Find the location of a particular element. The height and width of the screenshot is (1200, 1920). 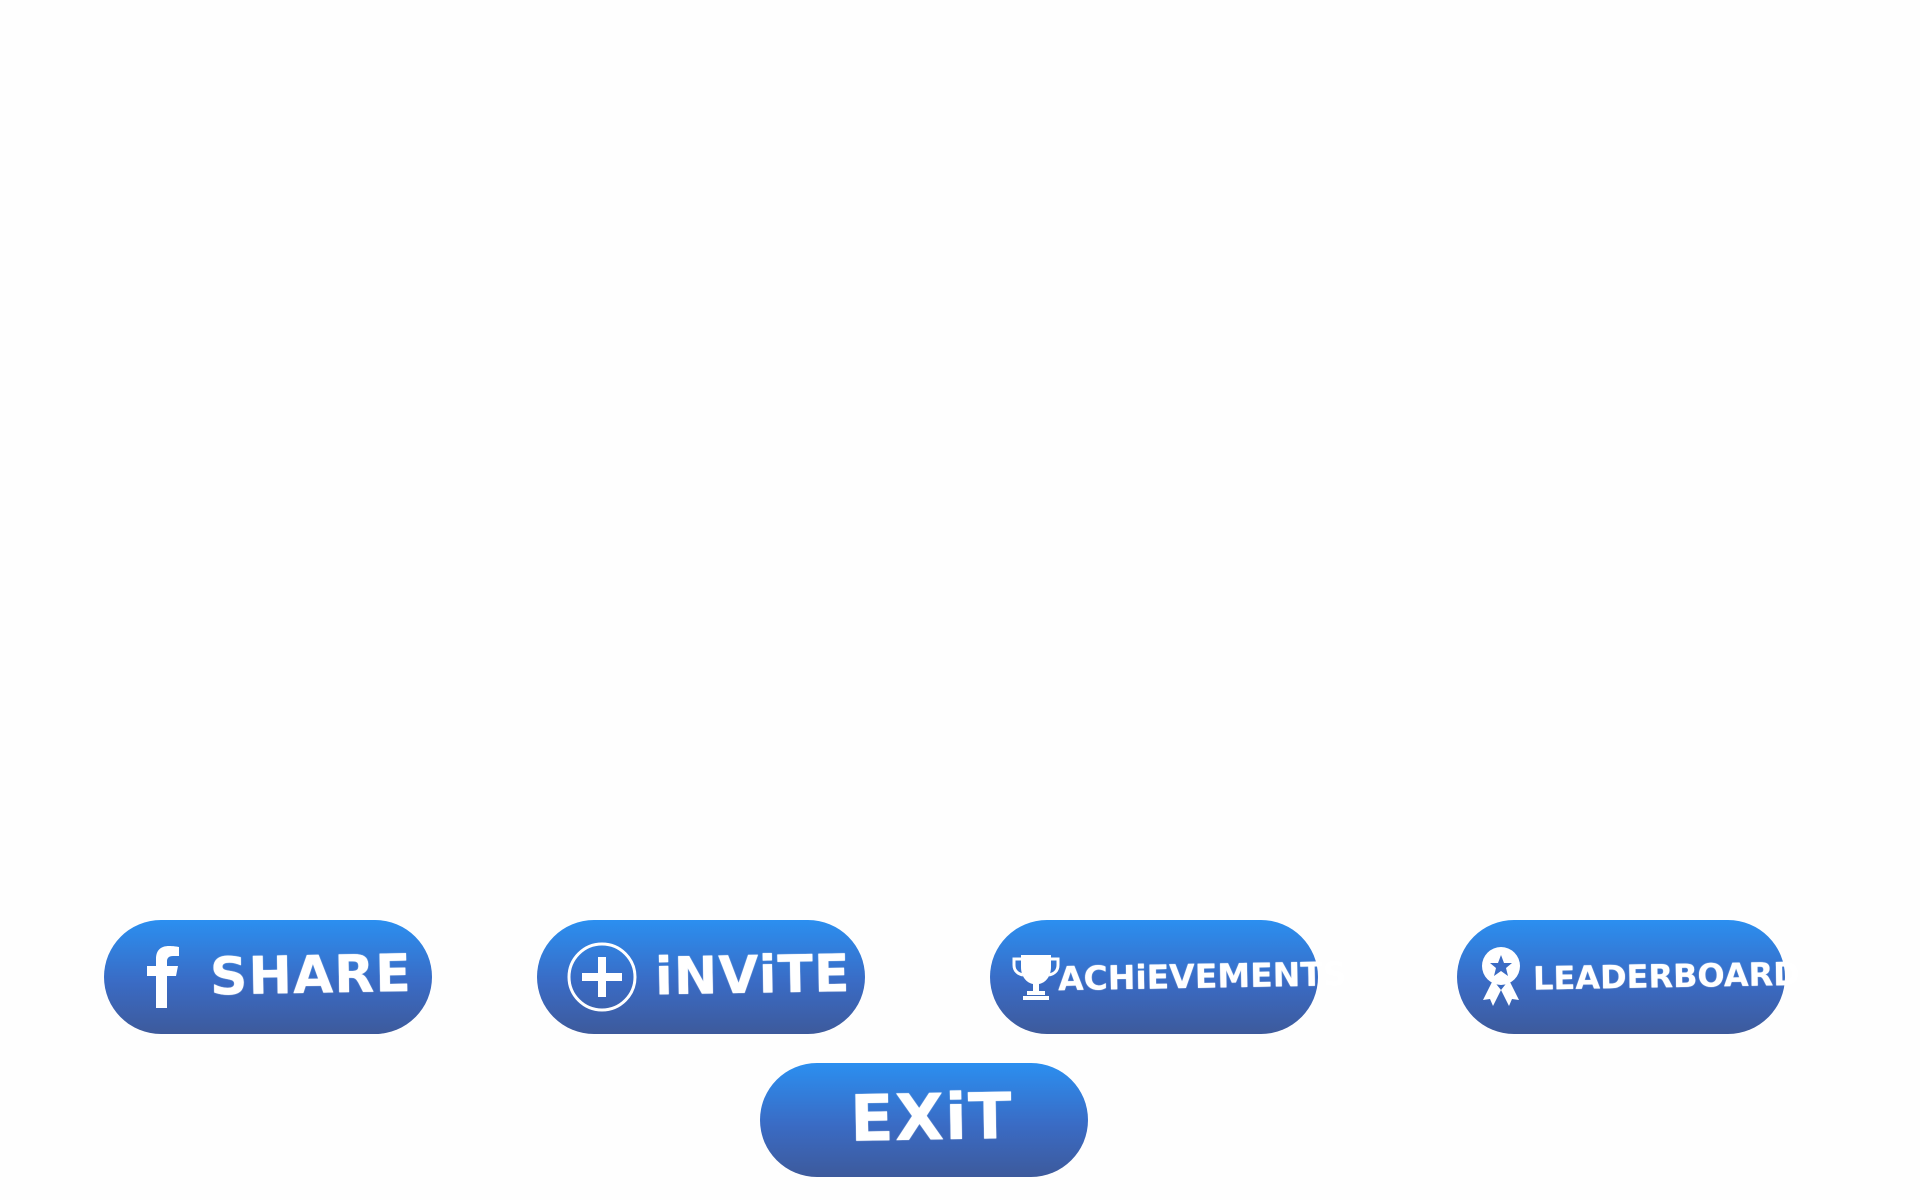

leaderboard-button: LEADERBOARD is located at coordinates (1628, 977).